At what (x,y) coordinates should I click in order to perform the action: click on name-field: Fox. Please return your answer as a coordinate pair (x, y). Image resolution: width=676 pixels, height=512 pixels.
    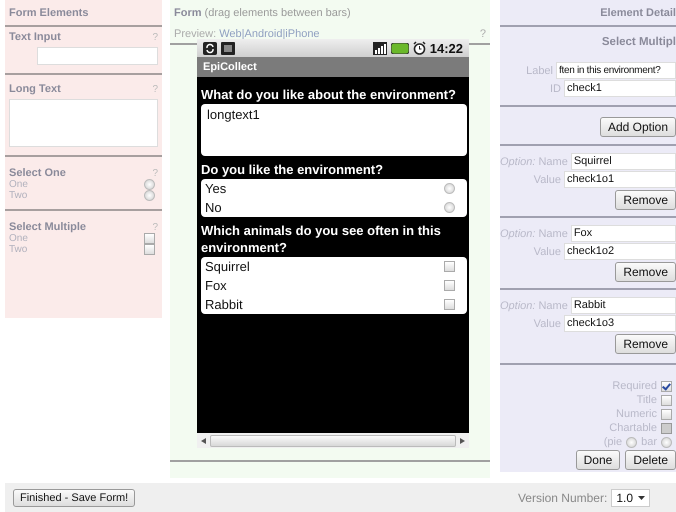
    Looking at the image, I should click on (623, 233).